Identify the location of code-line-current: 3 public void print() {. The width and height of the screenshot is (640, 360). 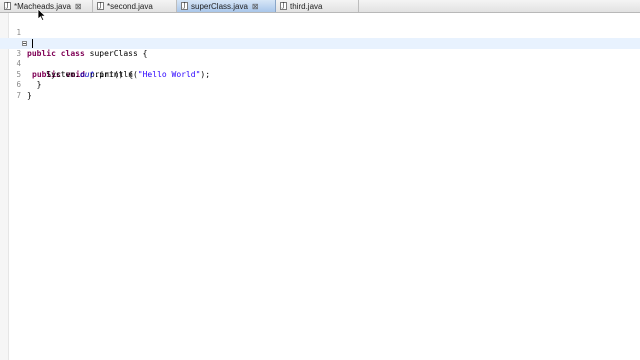
(320, 58).